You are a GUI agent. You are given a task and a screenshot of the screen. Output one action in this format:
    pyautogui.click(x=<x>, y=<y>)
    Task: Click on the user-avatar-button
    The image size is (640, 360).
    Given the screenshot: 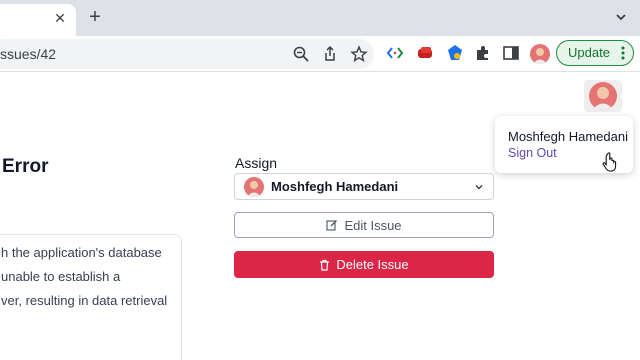 What is the action you would take?
    pyautogui.click(x=603, y=96)
    